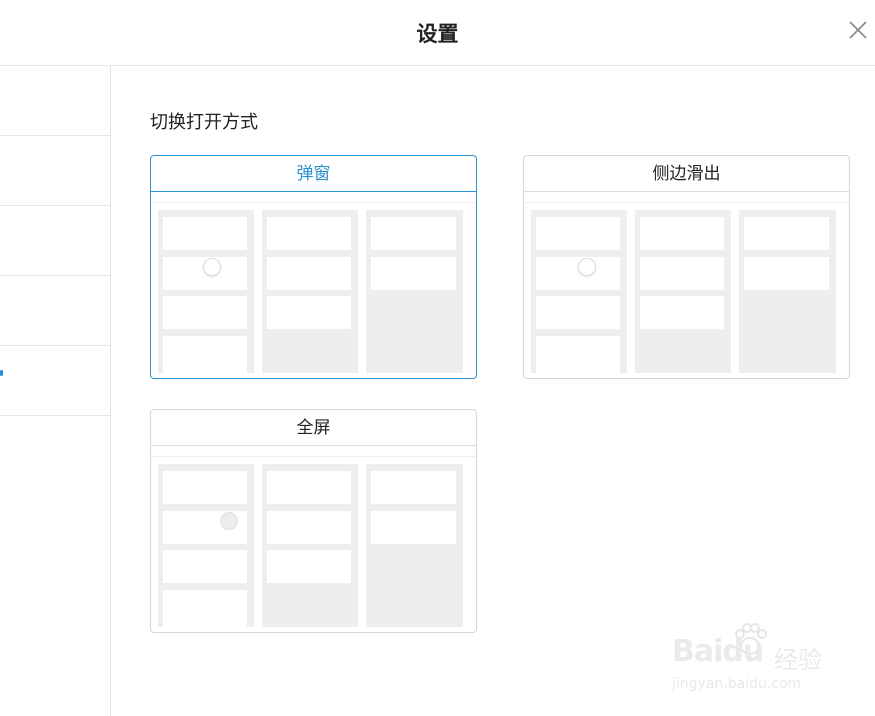 The image size is (875, 716). Describe the element at coordinates (313, 174) in the screenshot. I see `option-popup-label: 弹窗` at that location.